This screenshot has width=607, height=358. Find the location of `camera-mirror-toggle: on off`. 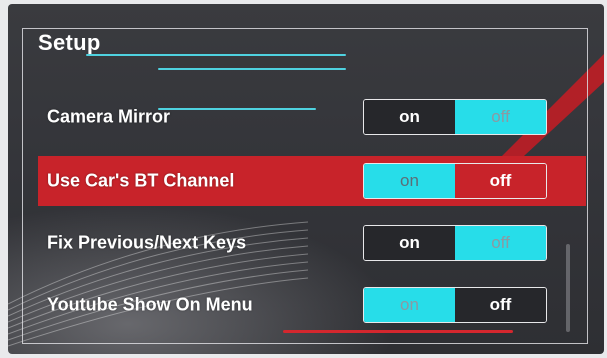

camera-mirror-toggle: on off is located at coordinates (455, 117).